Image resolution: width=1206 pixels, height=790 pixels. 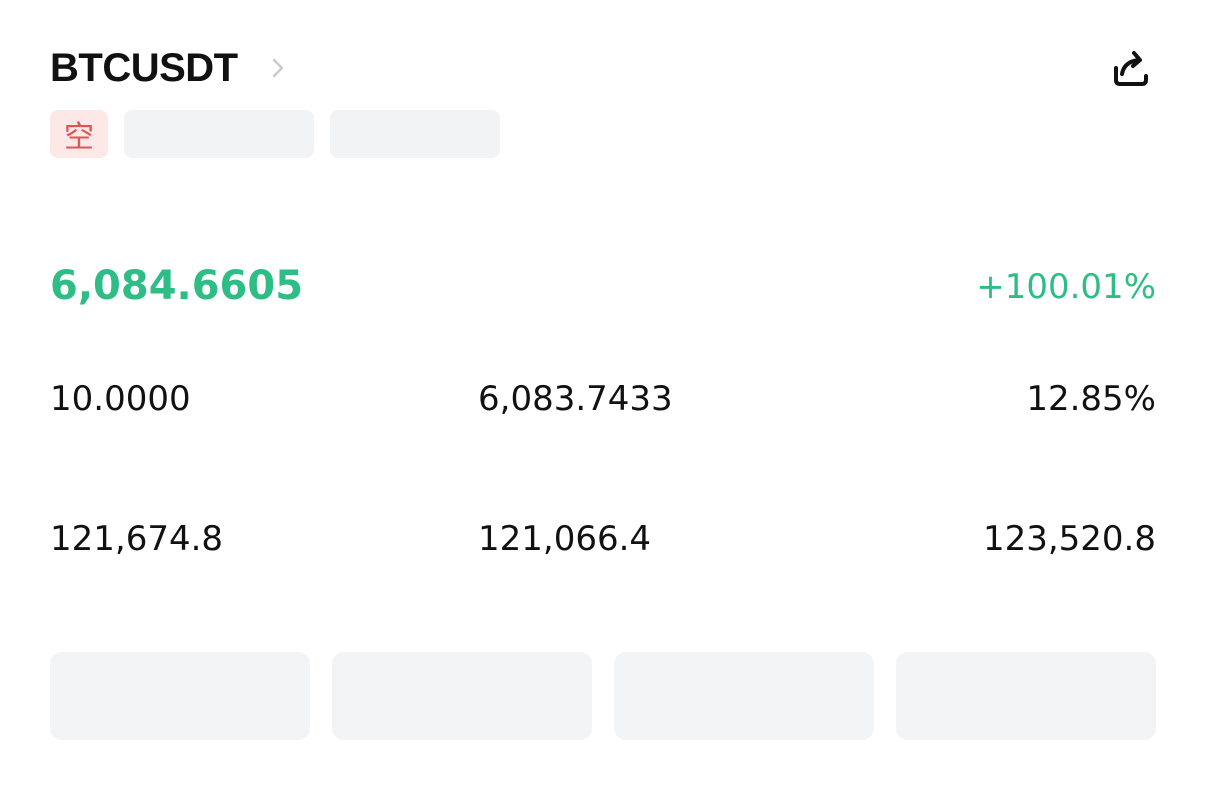 I want to click on symbol-link: BTCUSDT, so click(x=170, y=68).